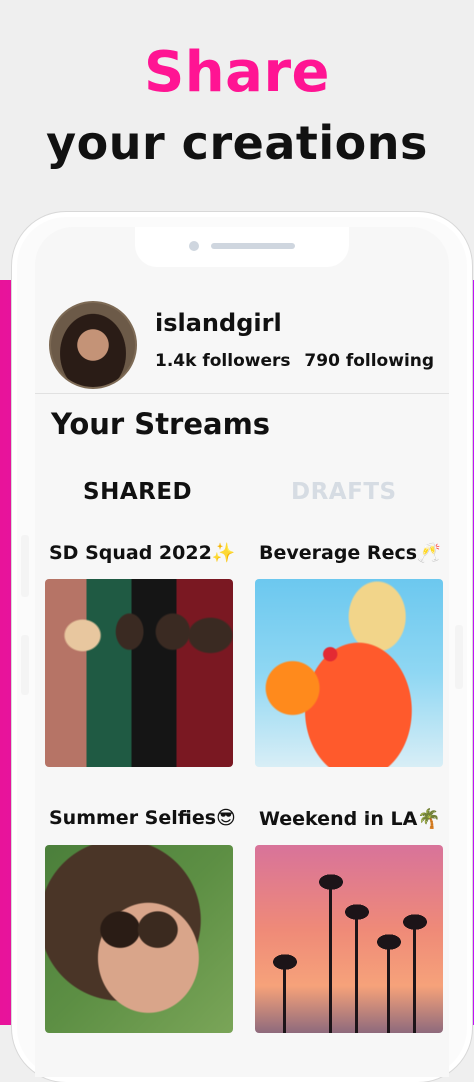  I want to click on profile-stats: 1.4k followers 790 following, so click(294, 361).